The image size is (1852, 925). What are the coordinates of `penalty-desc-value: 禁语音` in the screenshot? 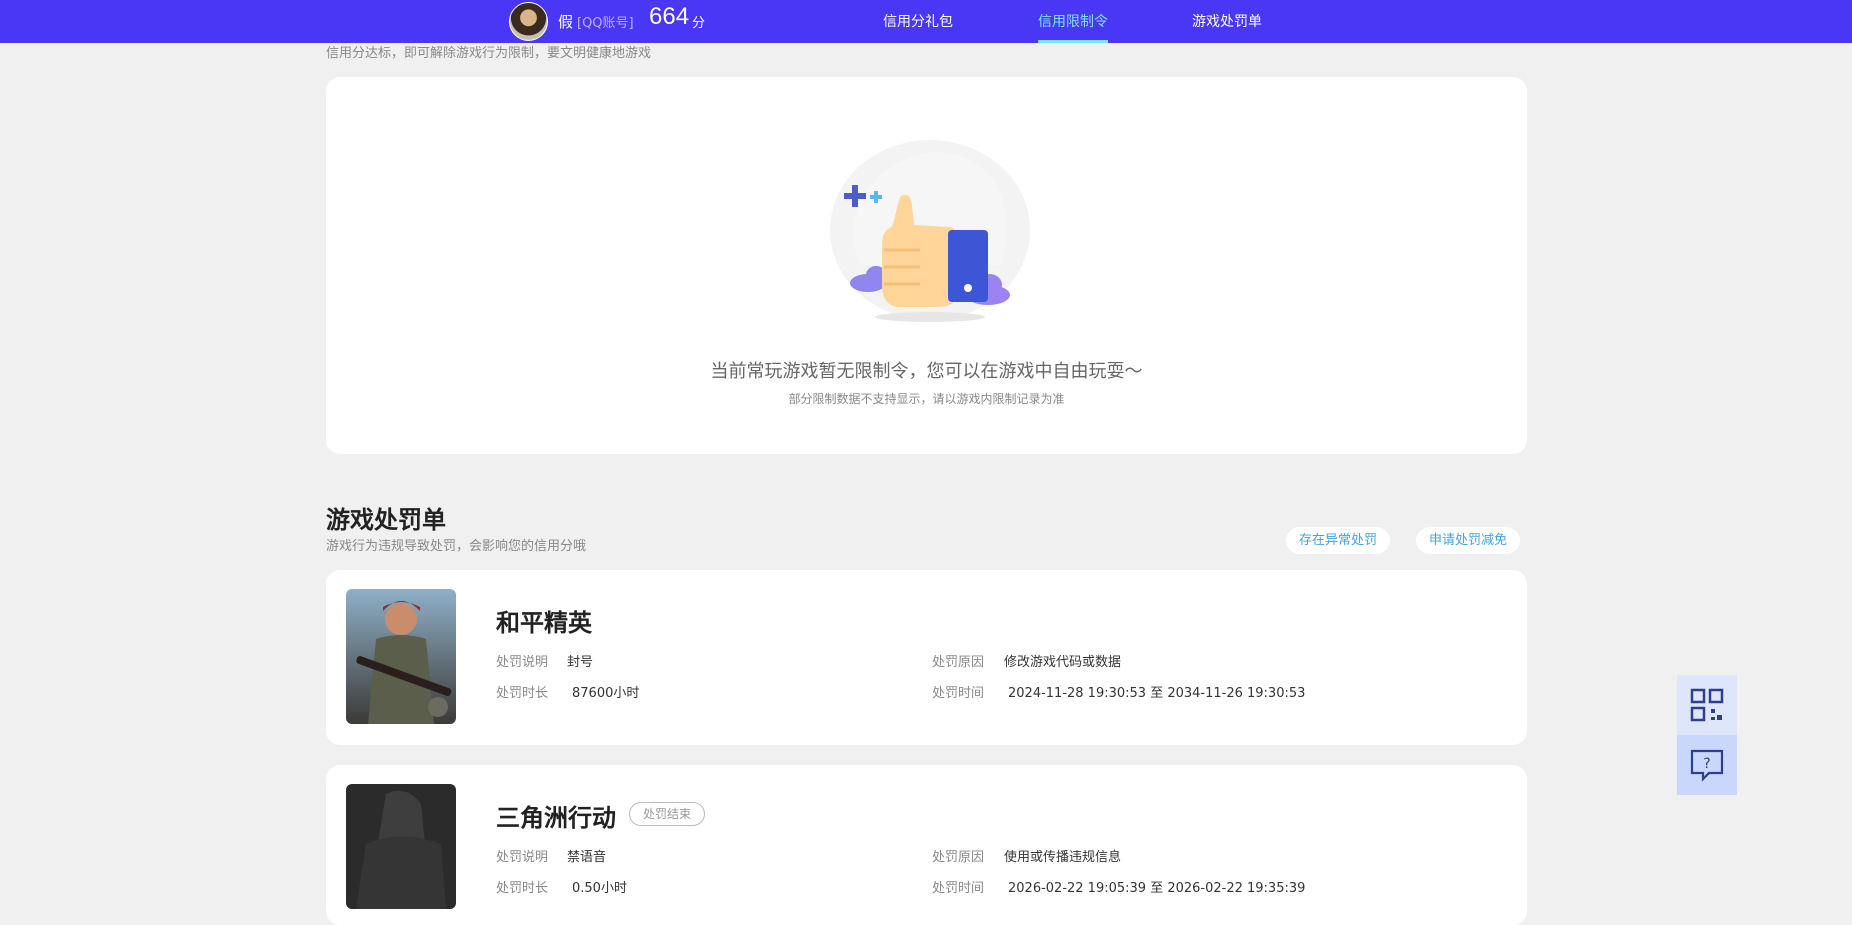 It's located at (587, 857).